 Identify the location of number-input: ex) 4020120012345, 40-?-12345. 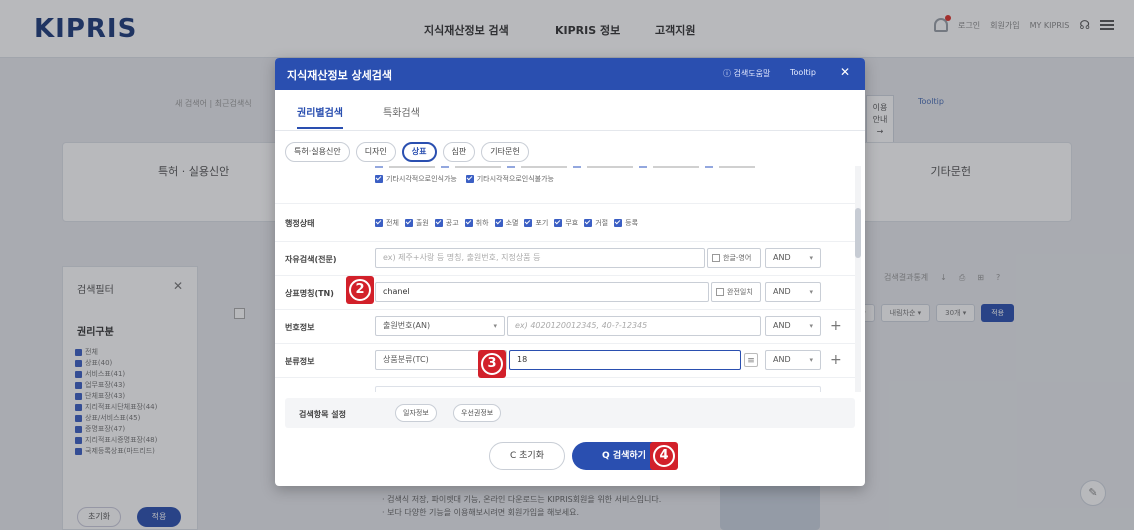
(634, 326).